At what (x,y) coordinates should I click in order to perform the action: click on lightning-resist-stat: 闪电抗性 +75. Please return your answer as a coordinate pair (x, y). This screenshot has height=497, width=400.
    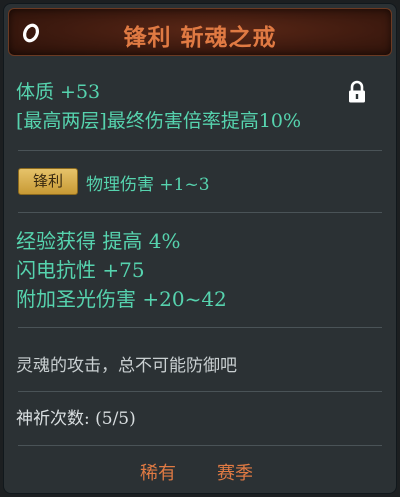
    Looking at the image, I should click on (80, 270).